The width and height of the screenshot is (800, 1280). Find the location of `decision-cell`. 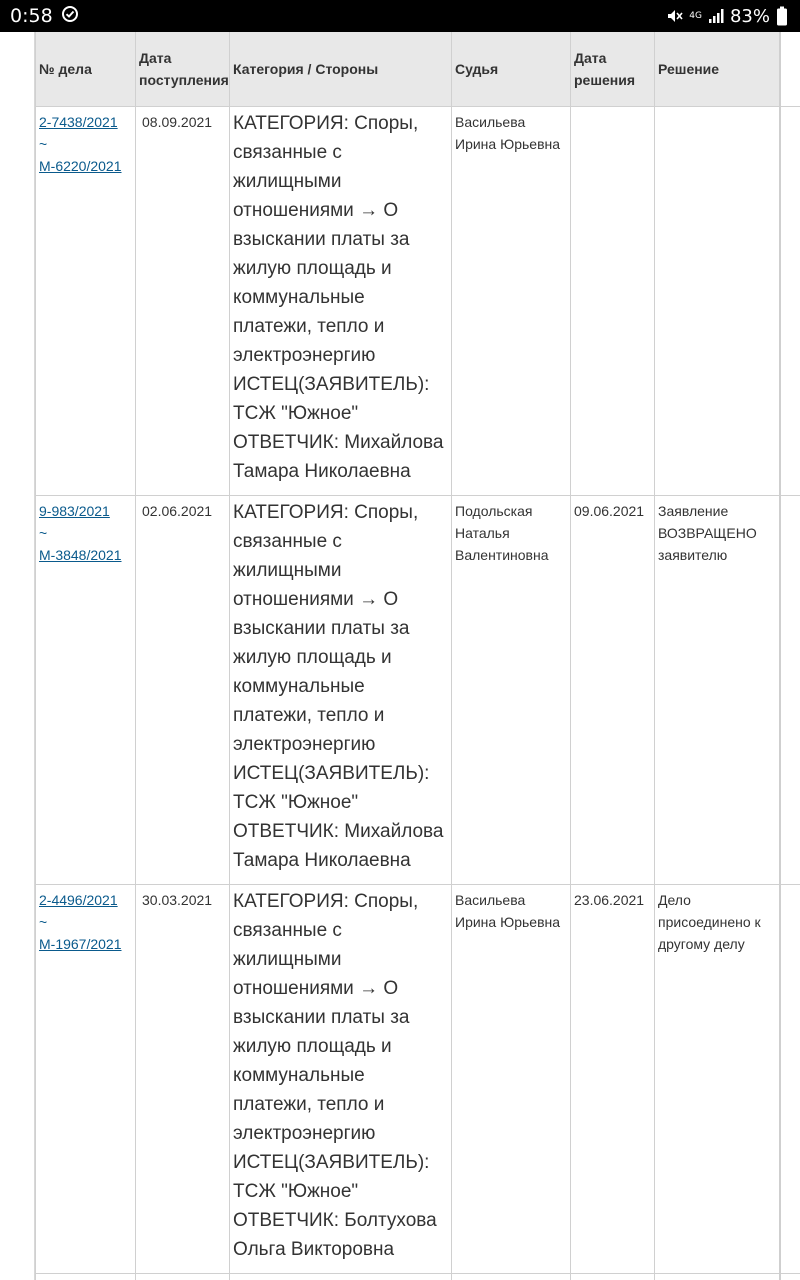

decision-cell is located at coordinates (717, 300).